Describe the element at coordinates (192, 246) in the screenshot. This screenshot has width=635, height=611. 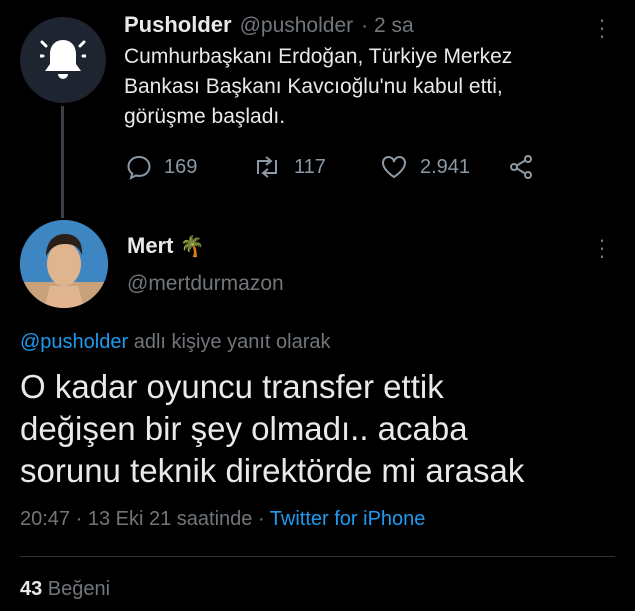
I see `palm-tree-icon: 🌴` at that location.